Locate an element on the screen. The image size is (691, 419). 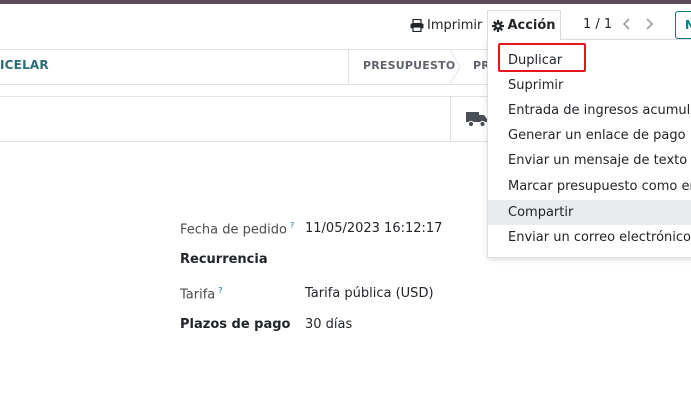
pricelist-value: Tarifa pública (USD) is located at coordinates (369, 293).